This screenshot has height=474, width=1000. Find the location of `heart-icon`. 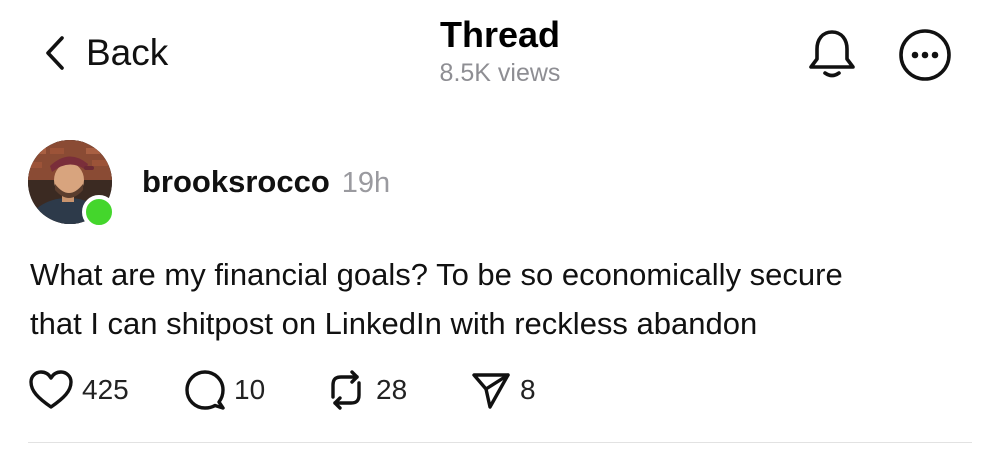

heart-icon is located at coordinates (51, 389).